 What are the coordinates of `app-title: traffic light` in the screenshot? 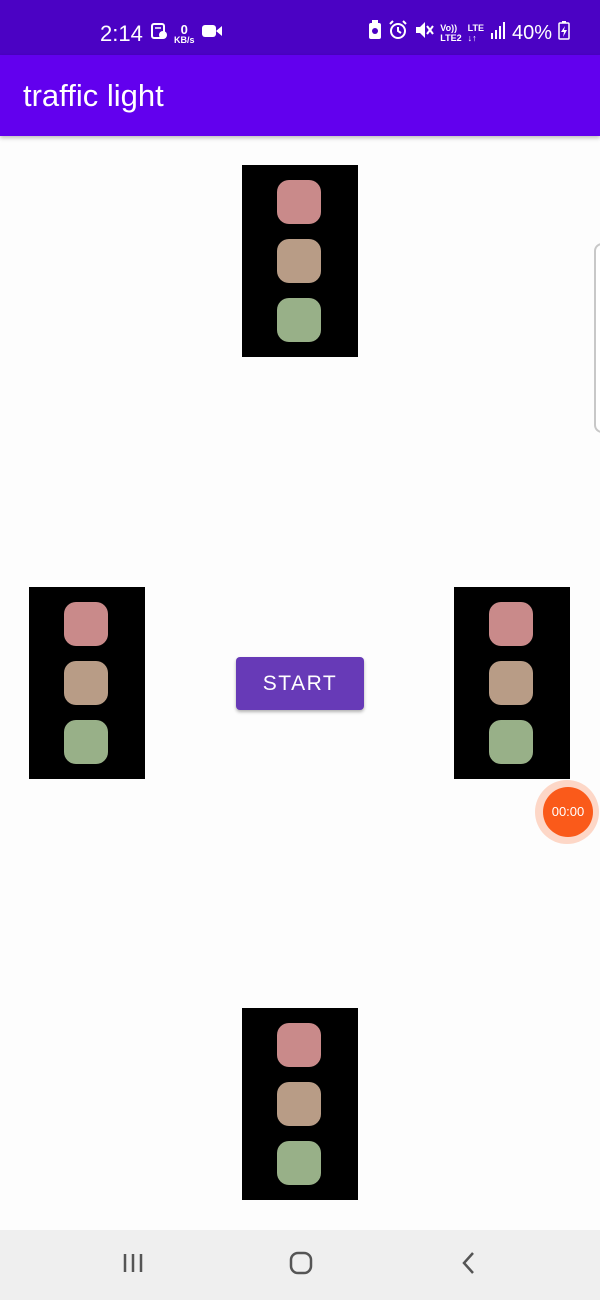 It's located at (93, 95).